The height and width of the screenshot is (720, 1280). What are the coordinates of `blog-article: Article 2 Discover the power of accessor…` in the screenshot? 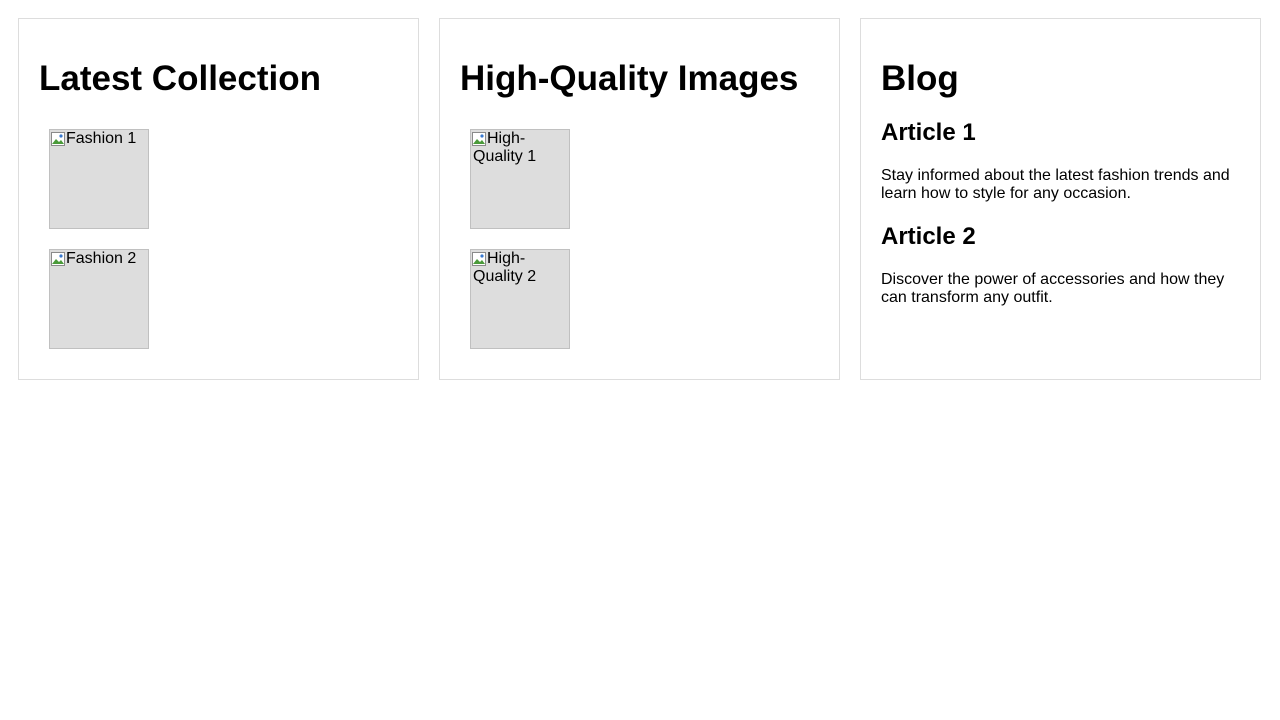 It's located at (1060, 265).